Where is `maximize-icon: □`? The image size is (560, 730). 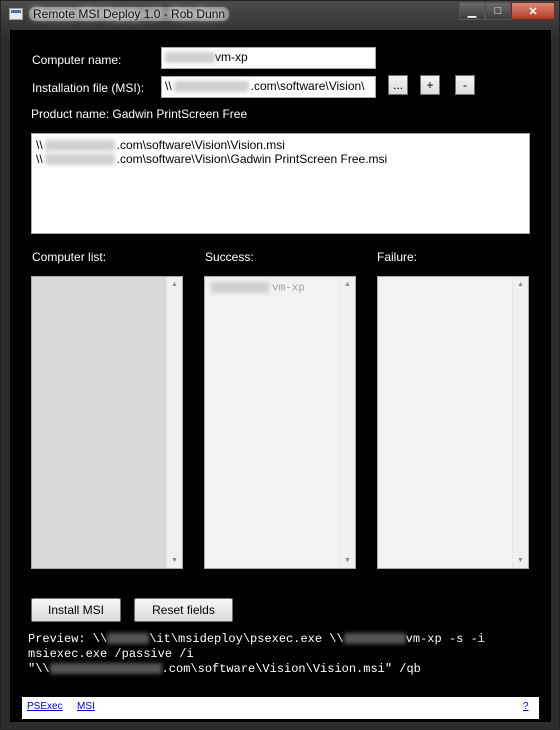
maximize-icon: □ is located at coordinates (498, 11).